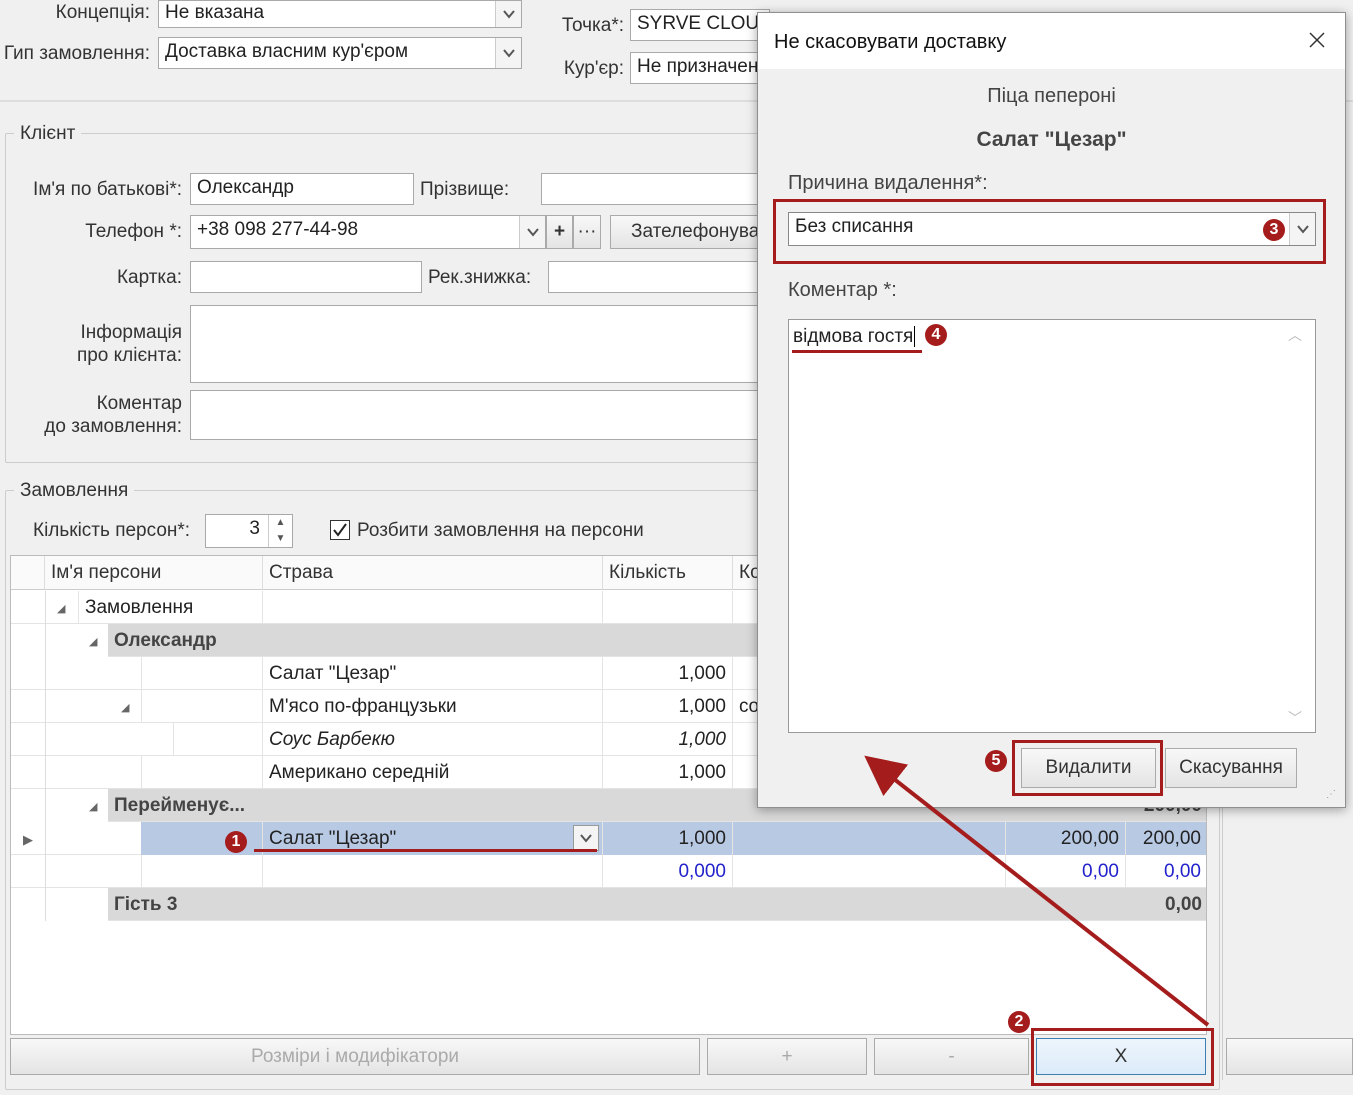 Image resolution: width=1353 pixels, height=1095 pixels. Describe the element at coordinates (1037, 891) in the screenshot. I see `annotation-arrow` at that location.